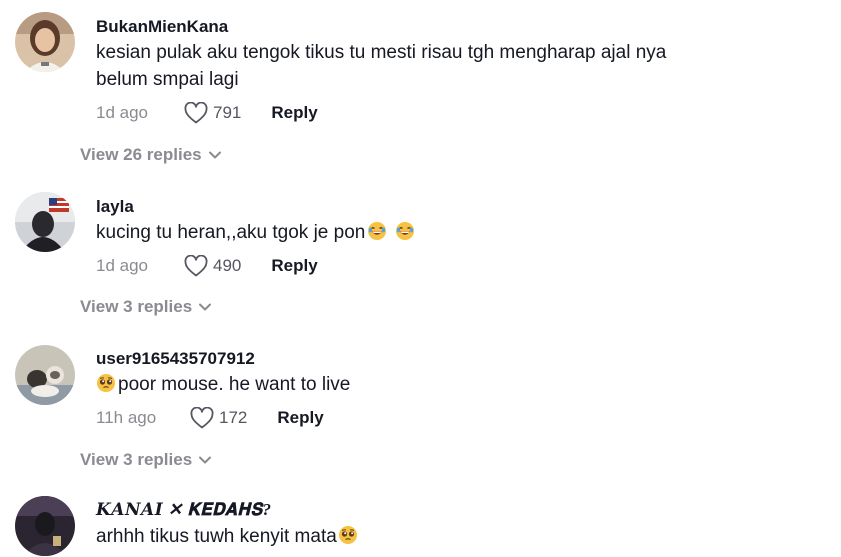 The height and width of the screenshot is (557, 841). Describe the element at coordinates (141, 154) in the screenshot. I see `view-replies-label: View 26 replies` at that location.